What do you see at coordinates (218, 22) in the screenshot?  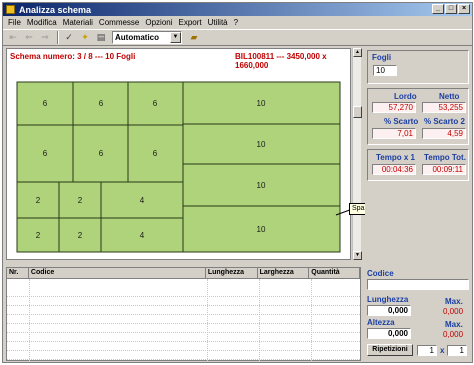 I see `menu-utilita: Utilità` at bounding box center [218, 22].